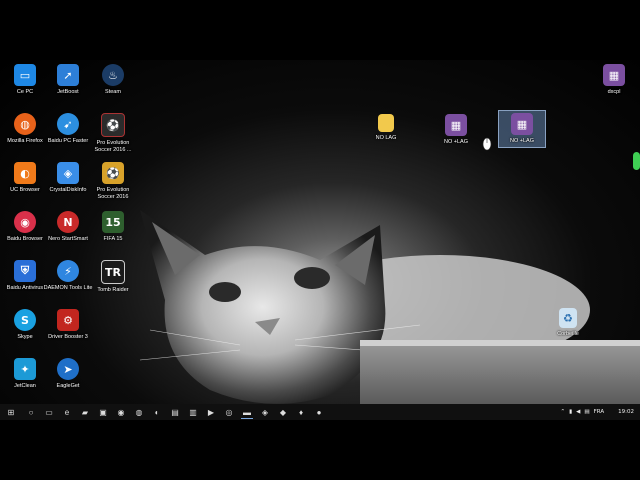 The image size is (640, 480). What do you see at coordinates (386, 123) in the screenshot?
I see `folder-icon` at bounding box center [386, 123].